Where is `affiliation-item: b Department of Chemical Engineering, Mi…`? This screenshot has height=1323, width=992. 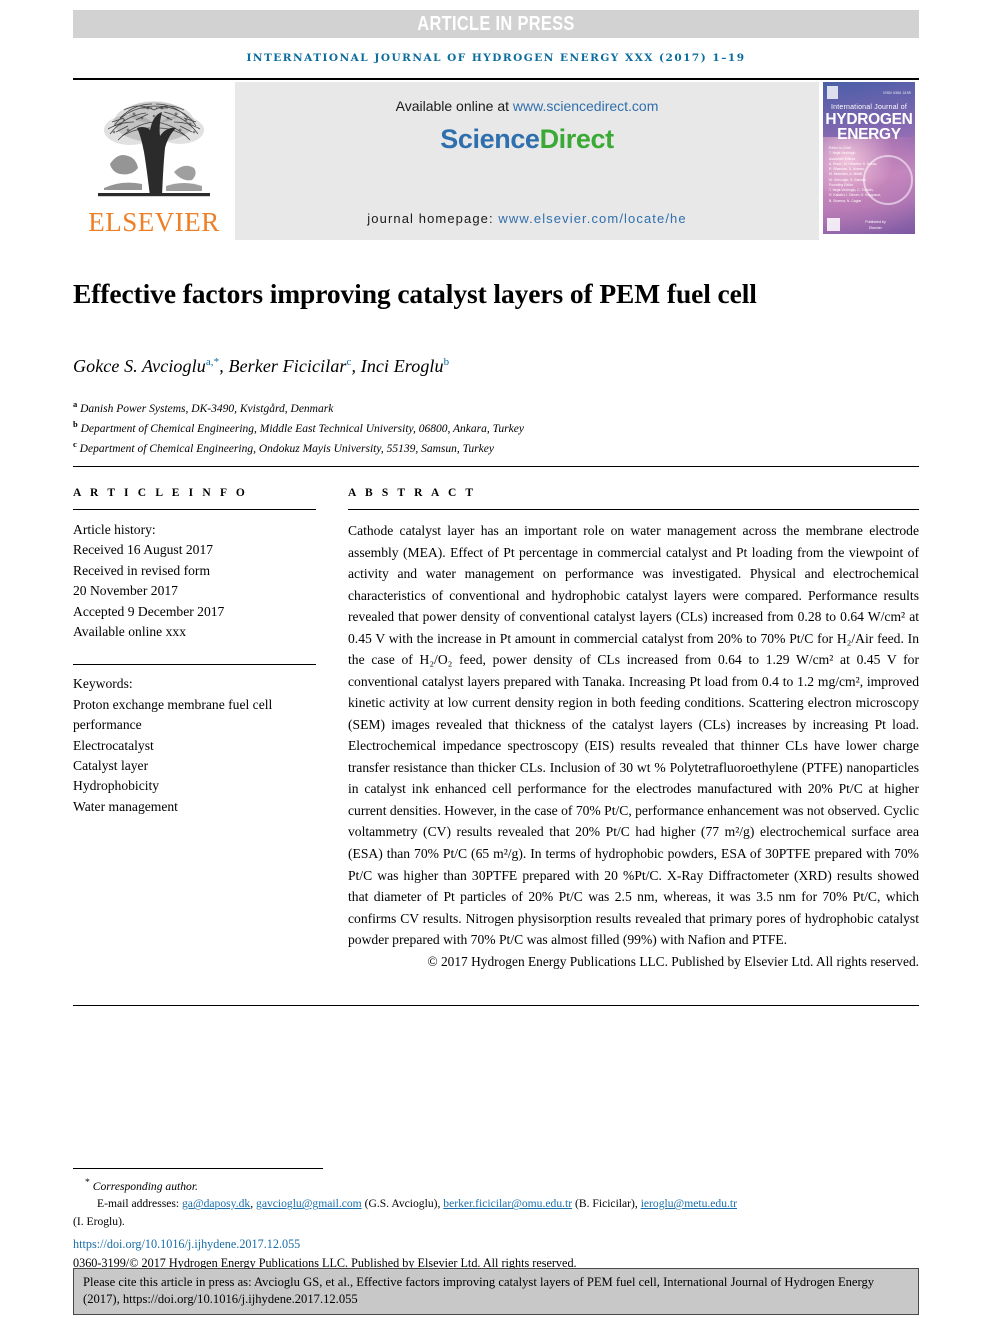
affiliation-item: b Department of Chemical Engineering, Mi… is located at coordinates (488, 428).